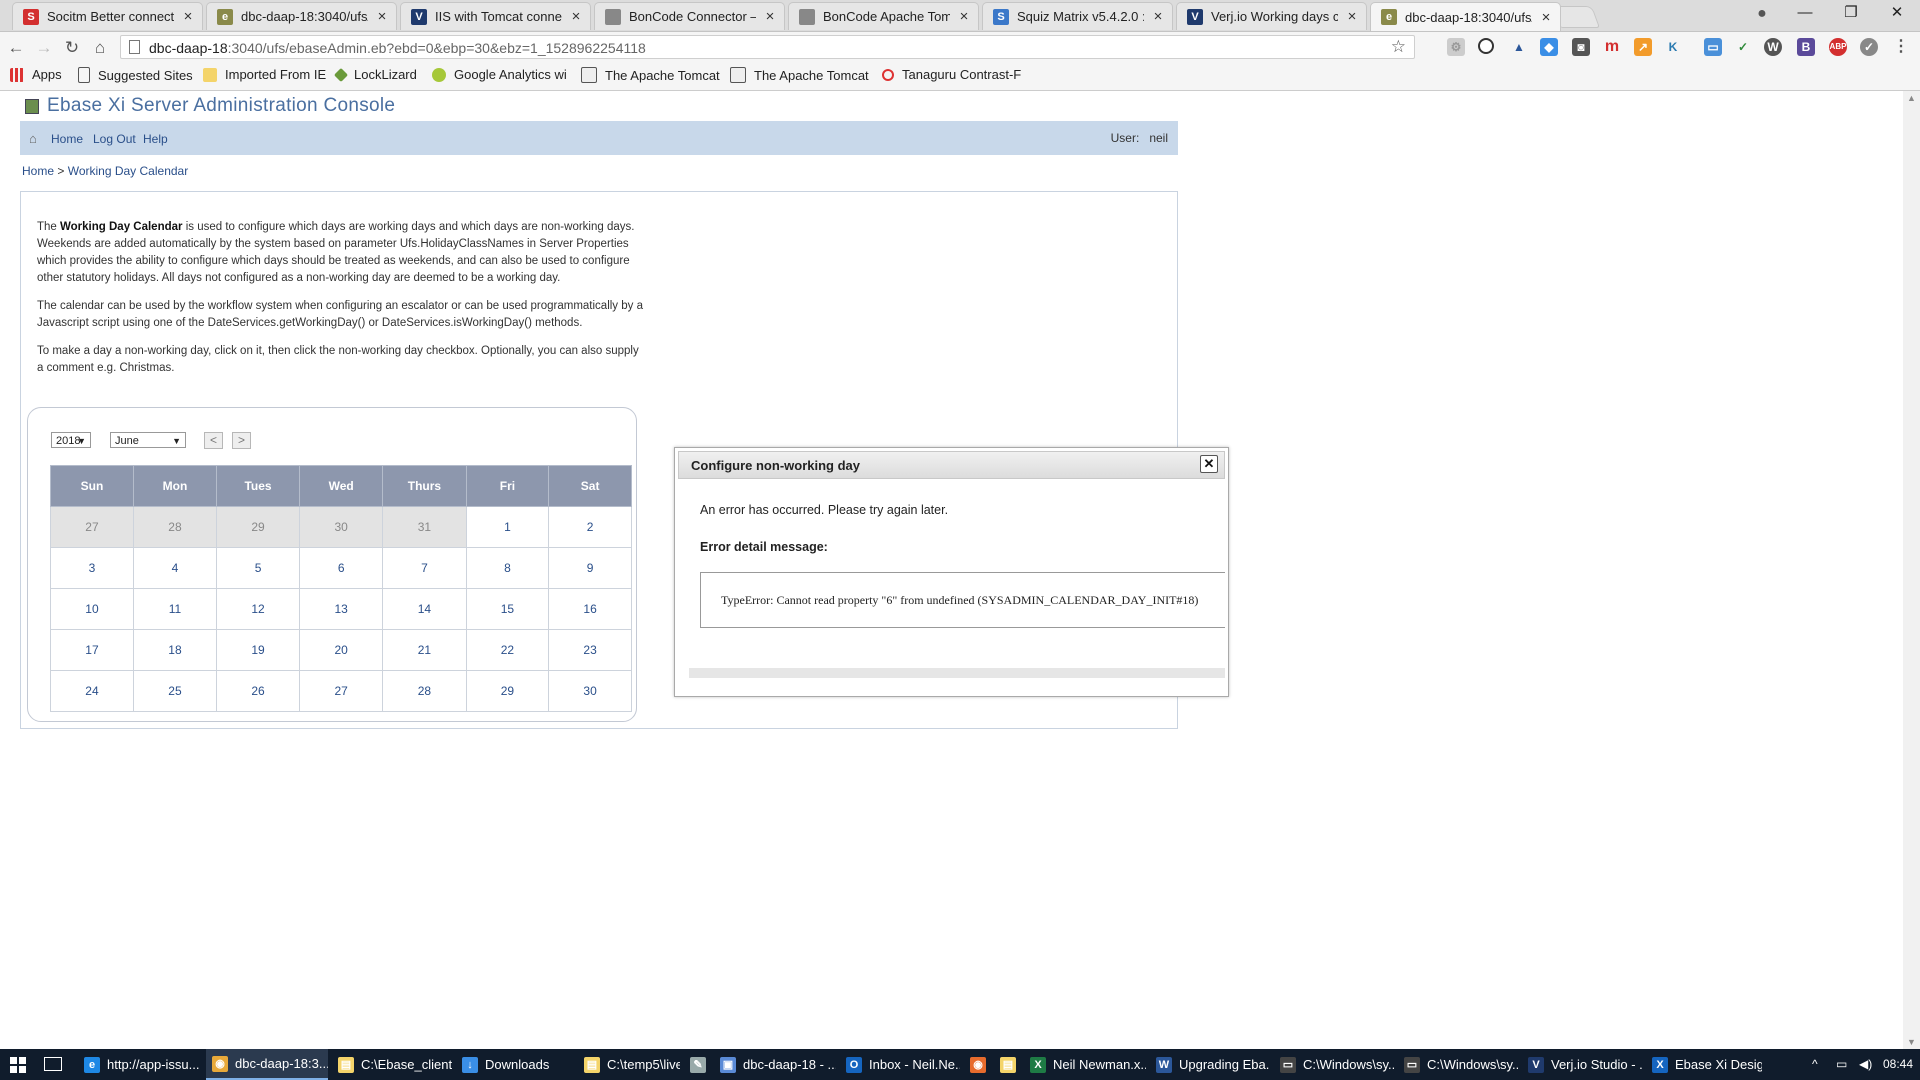 Image resolution: width=1920 pixels, height=1080 pixels. What do you see at coordinates (1549, 47) in the screenshot?
I see `extension-blue-icon: ◆` at bounding box center [1549, 47].